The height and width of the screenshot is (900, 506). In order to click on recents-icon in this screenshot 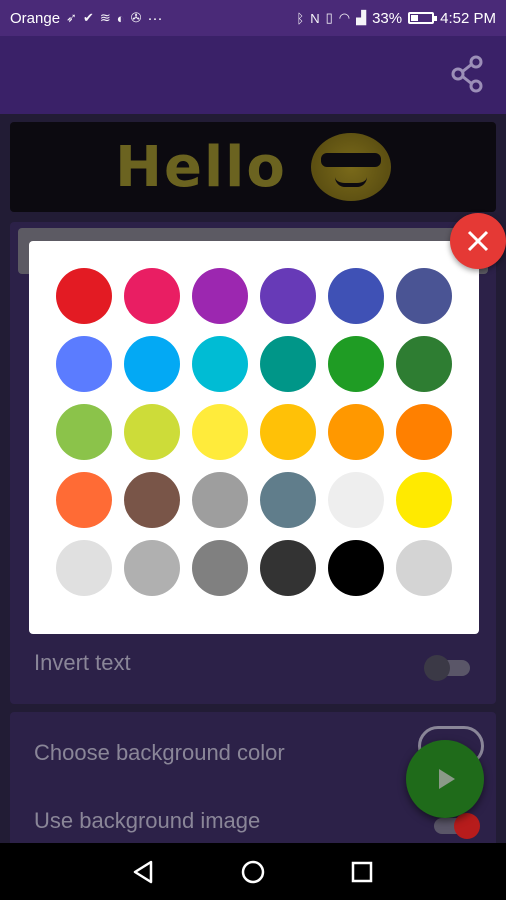, I will do `click(362, 872)`.